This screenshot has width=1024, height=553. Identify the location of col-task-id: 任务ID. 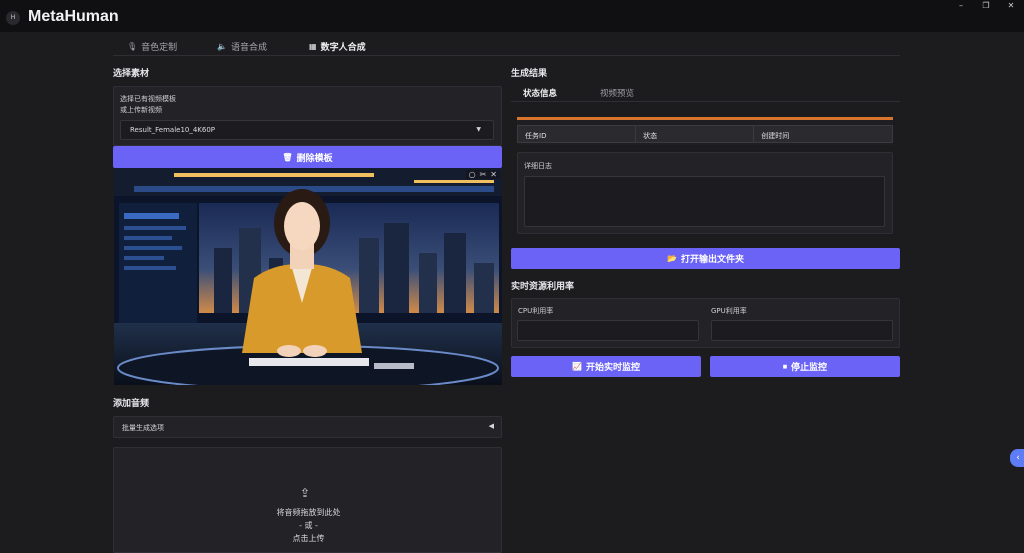
(577, 134).